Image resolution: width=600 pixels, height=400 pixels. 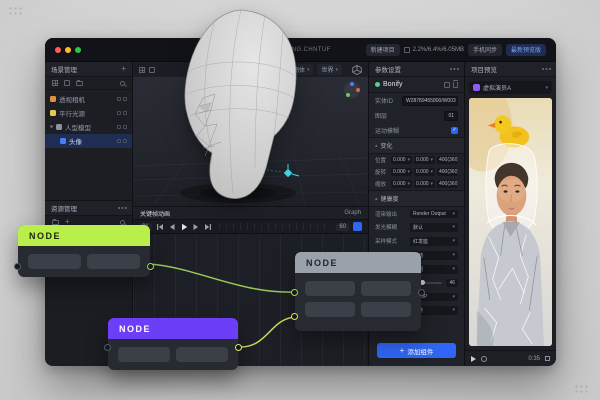 What do you see at coordinates (401, 172) in the screenshot?
I see `rotation-x-field: 0.000` at bounding box center [401, 172].